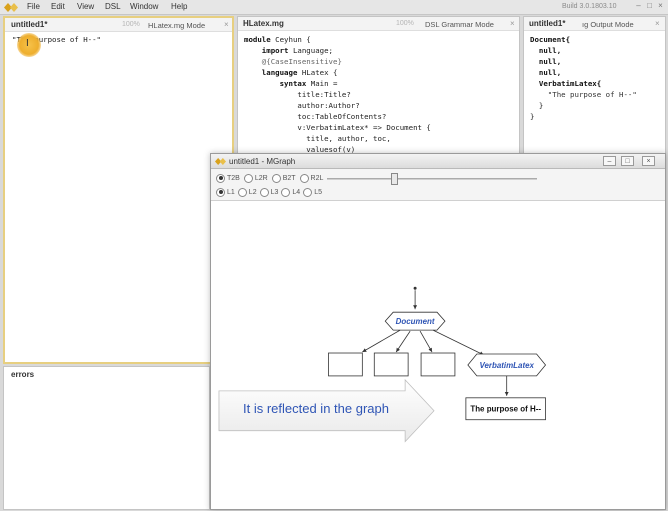 The image size is (668, 511). What do you see at coordinates (438, 185) in the screenshot?
I see `mgraph-toolbar: T2B L2R B2T R2L L1 L2 L3 L4 L5` at bounding box center [438, 185].